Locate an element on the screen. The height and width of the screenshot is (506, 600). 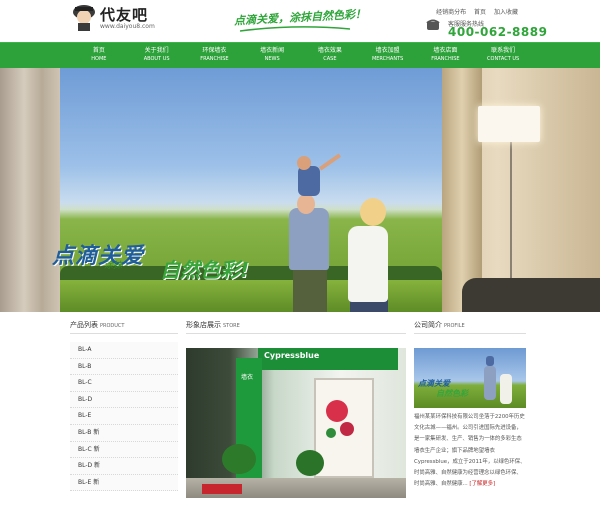
profile-mother is located at coordinates (506, 389).